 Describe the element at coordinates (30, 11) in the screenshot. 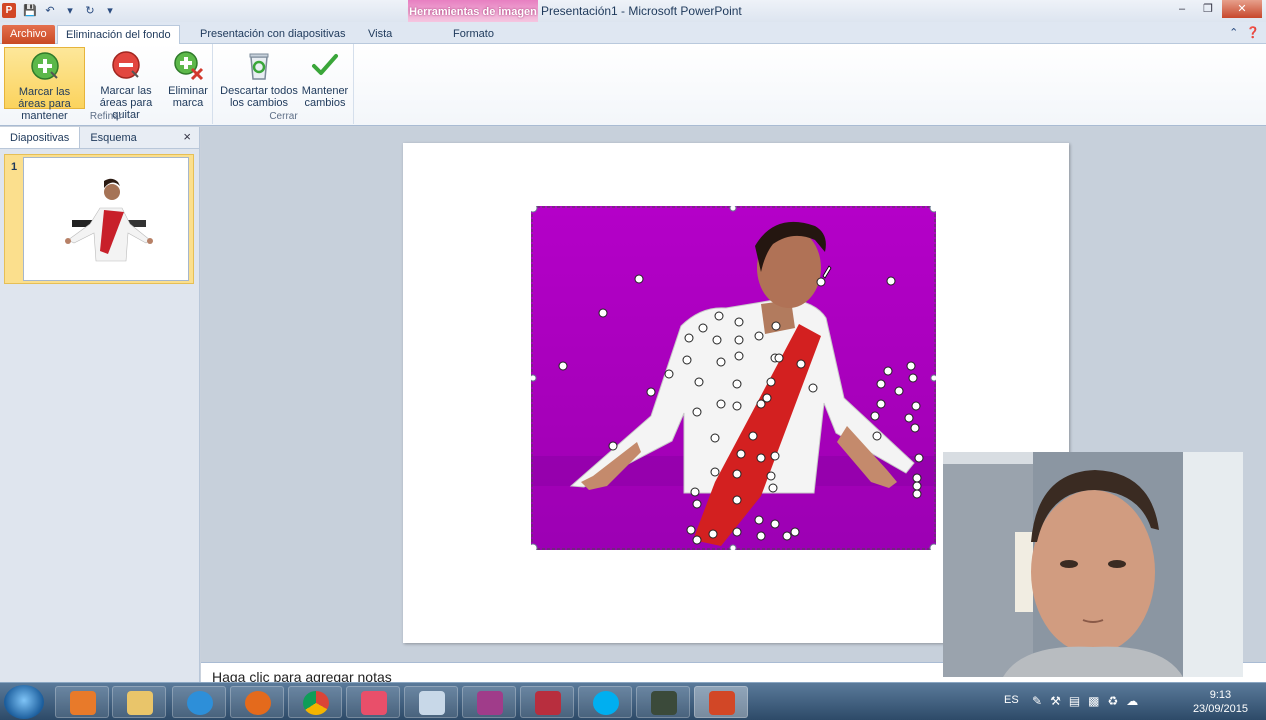

I see `save-icon: 💾` at that location.